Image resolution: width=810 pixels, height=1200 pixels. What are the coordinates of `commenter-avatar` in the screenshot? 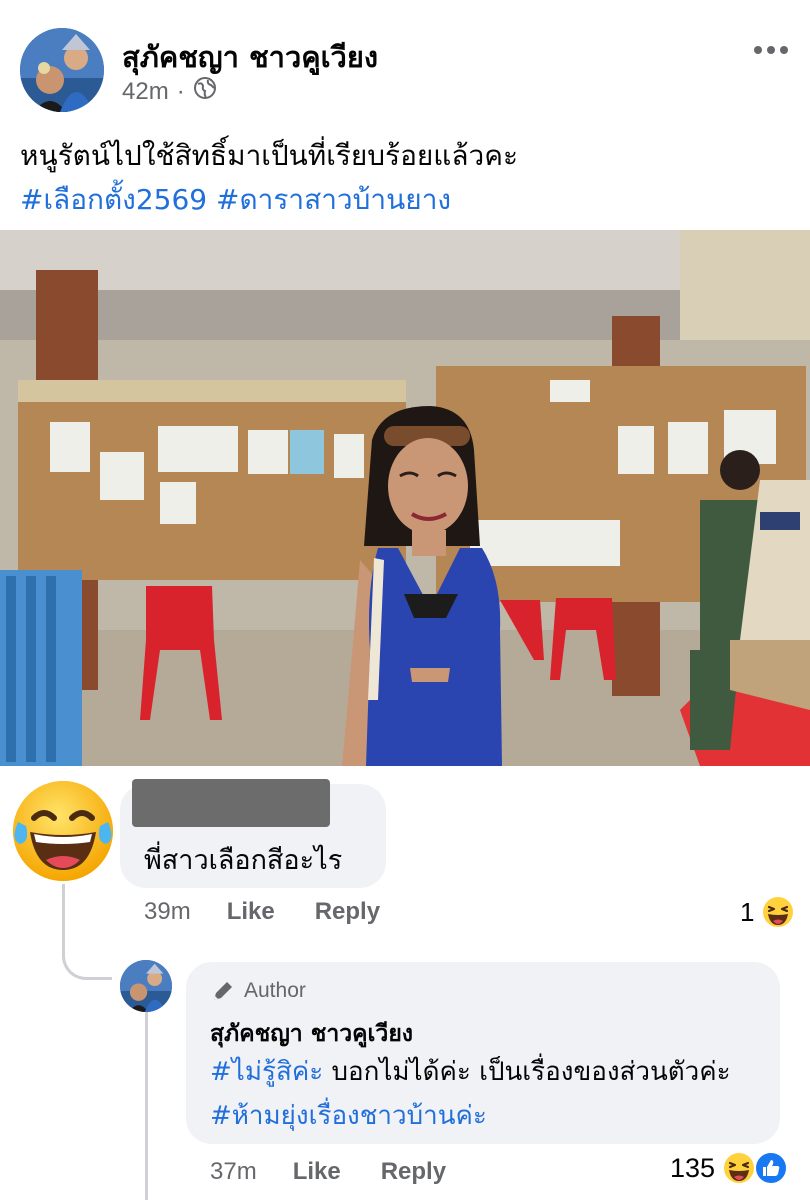 It's located at (63, 831).